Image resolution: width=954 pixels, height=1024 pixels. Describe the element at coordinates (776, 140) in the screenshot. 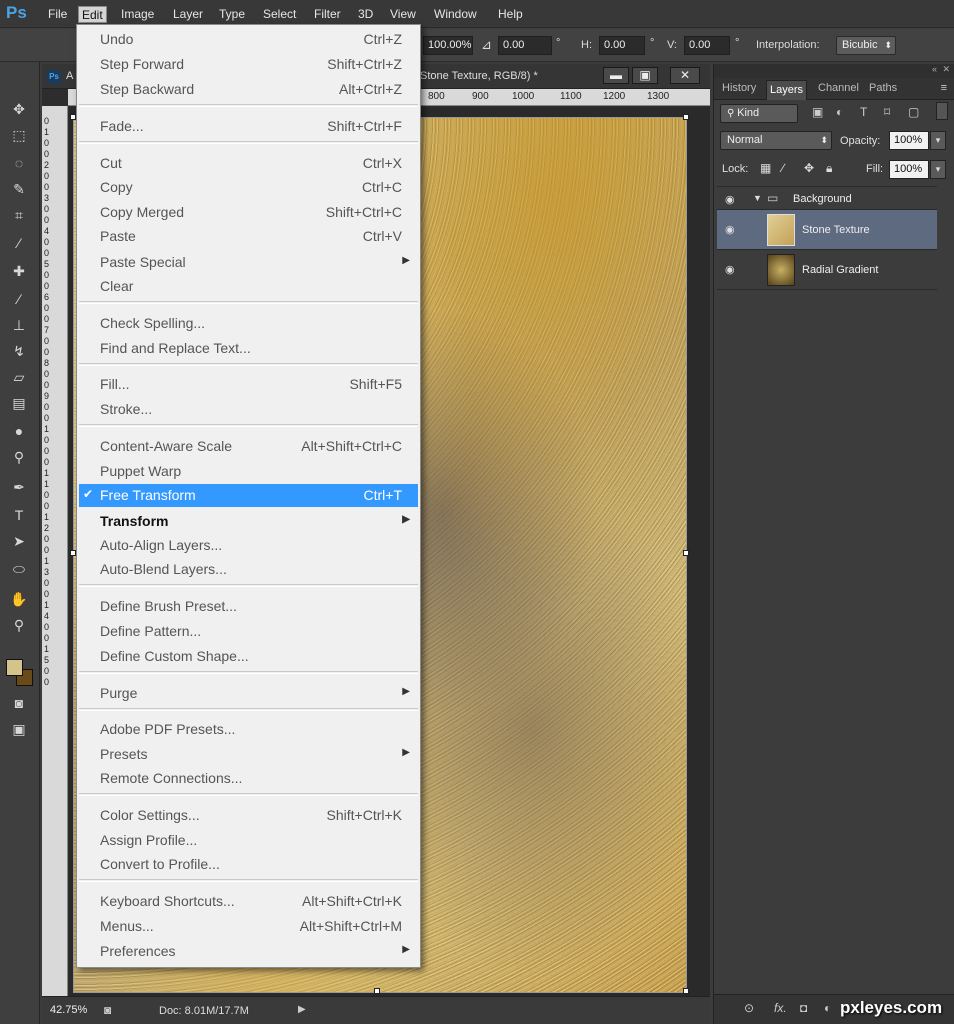

I see `blend-mode-select: Normal ⬍` at that location.